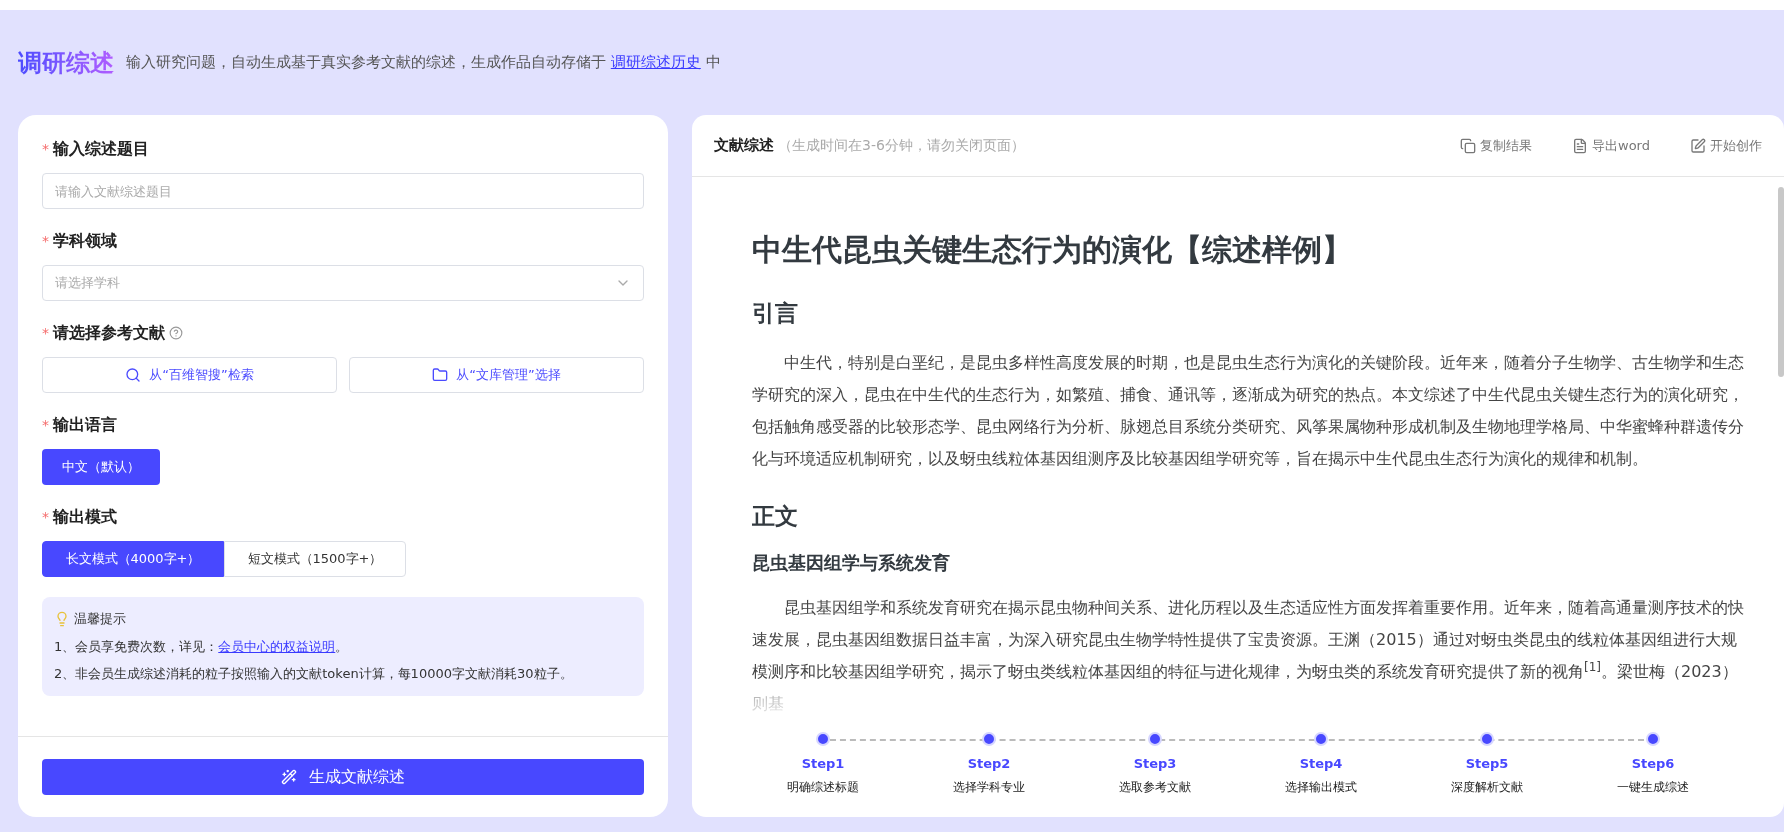 Image resolution: width=1784 pixels, height=832 pixels. What do you see at coordinates (109, 333) in the screenshot?
I see `field-label: 请选择参考文献` at bounding box center [109, 333].